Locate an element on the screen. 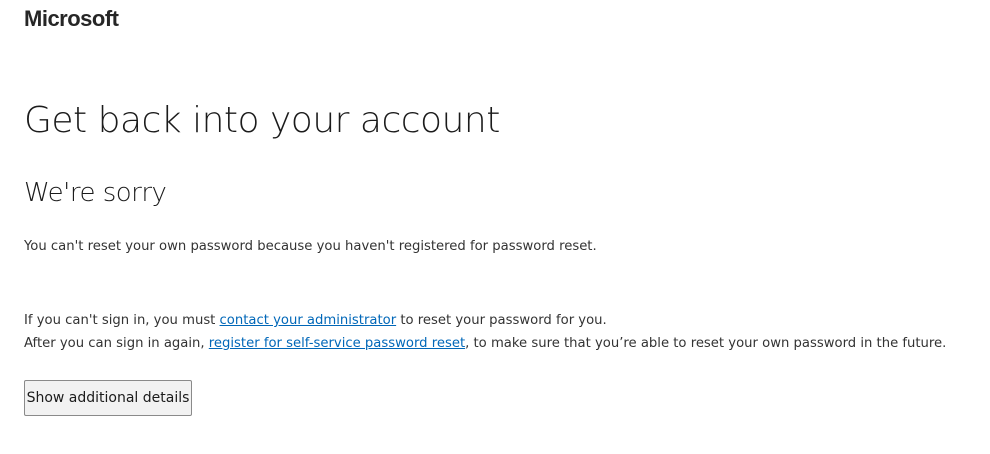 This screenshot has height=454, width=990. page-title: Get back into your account is located at coordinates (262, 120).